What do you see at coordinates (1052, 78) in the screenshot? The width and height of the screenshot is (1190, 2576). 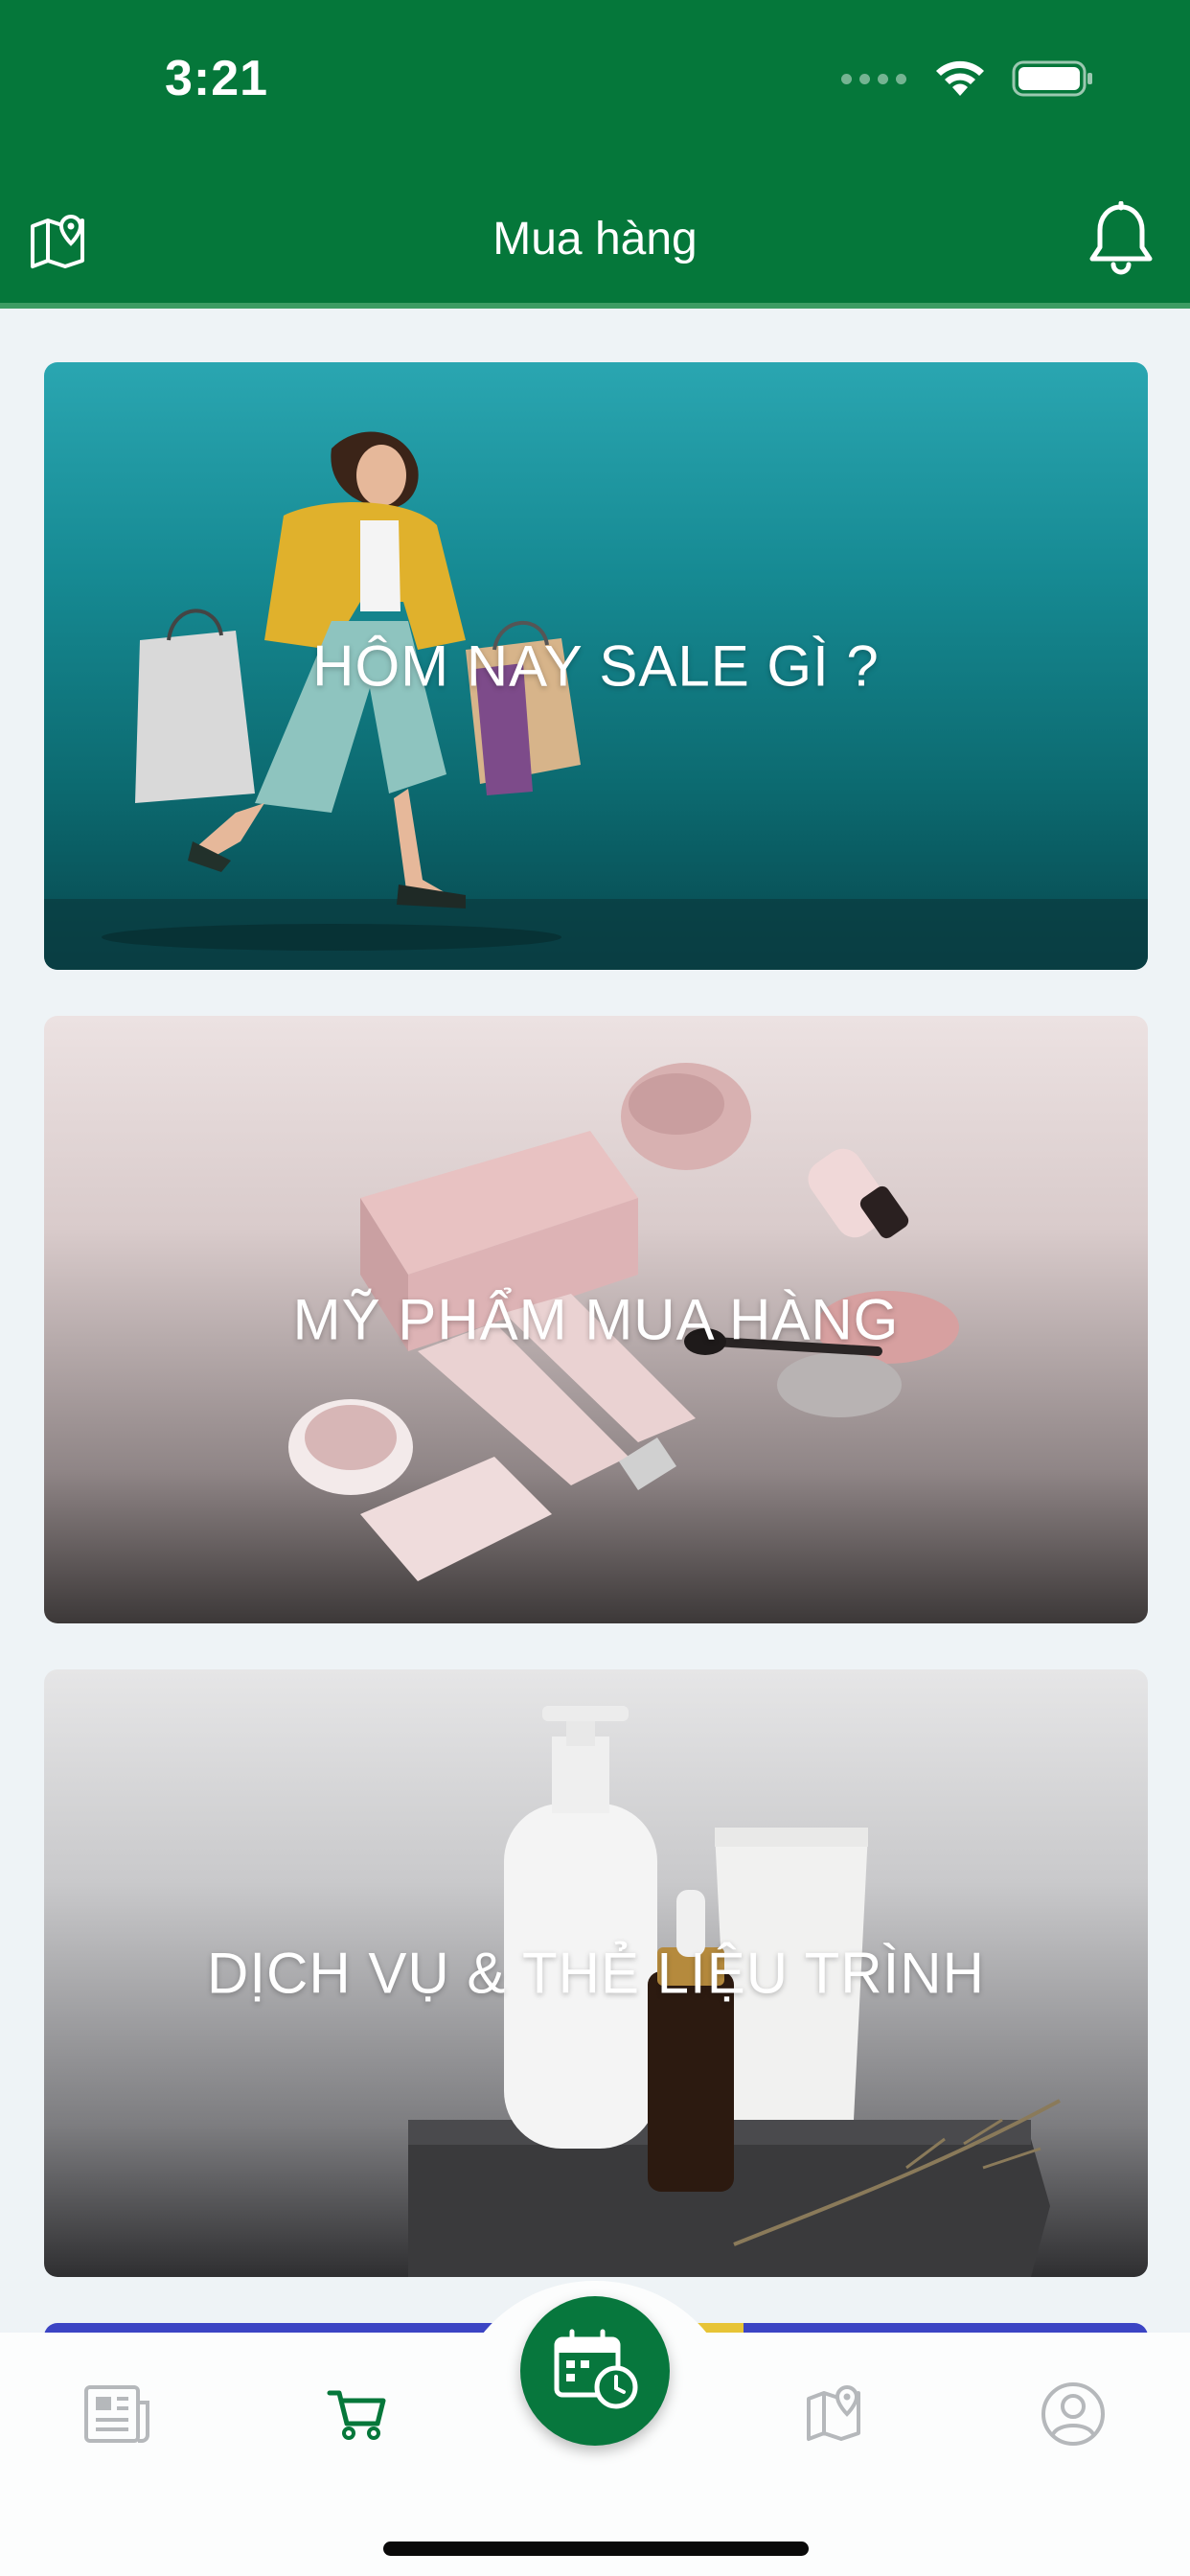 I see `battery-icon` at bounding box center [1052, 78].